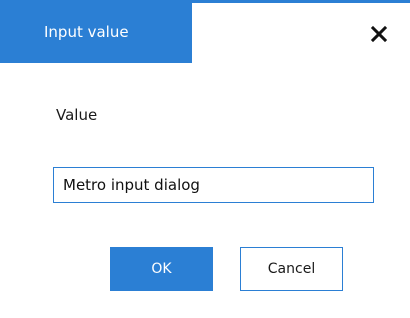  What do you see at coordinates (213, 185) in the screenshot?
I see `value-input` at bounding box center [213, 185].